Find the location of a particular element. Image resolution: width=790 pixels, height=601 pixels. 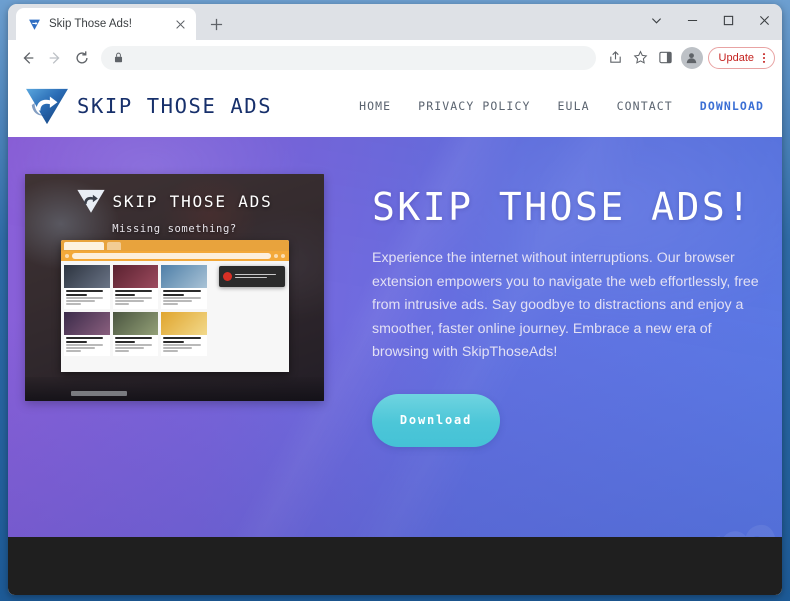

promo-brand-name: SKIP THOSE ADS is located at coordinates (192, 201).